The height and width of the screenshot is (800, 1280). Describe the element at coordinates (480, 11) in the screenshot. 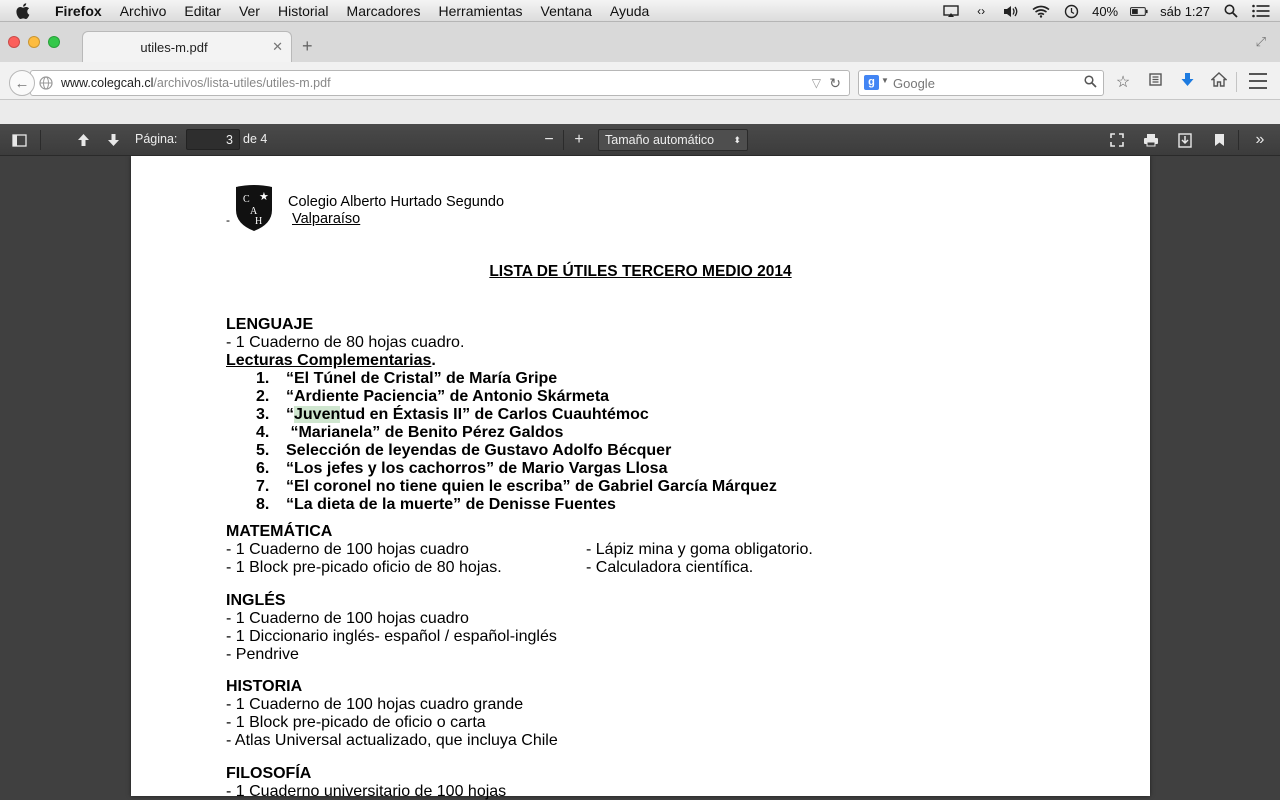

I see `menu-herramientas: Herramientas` at that location.